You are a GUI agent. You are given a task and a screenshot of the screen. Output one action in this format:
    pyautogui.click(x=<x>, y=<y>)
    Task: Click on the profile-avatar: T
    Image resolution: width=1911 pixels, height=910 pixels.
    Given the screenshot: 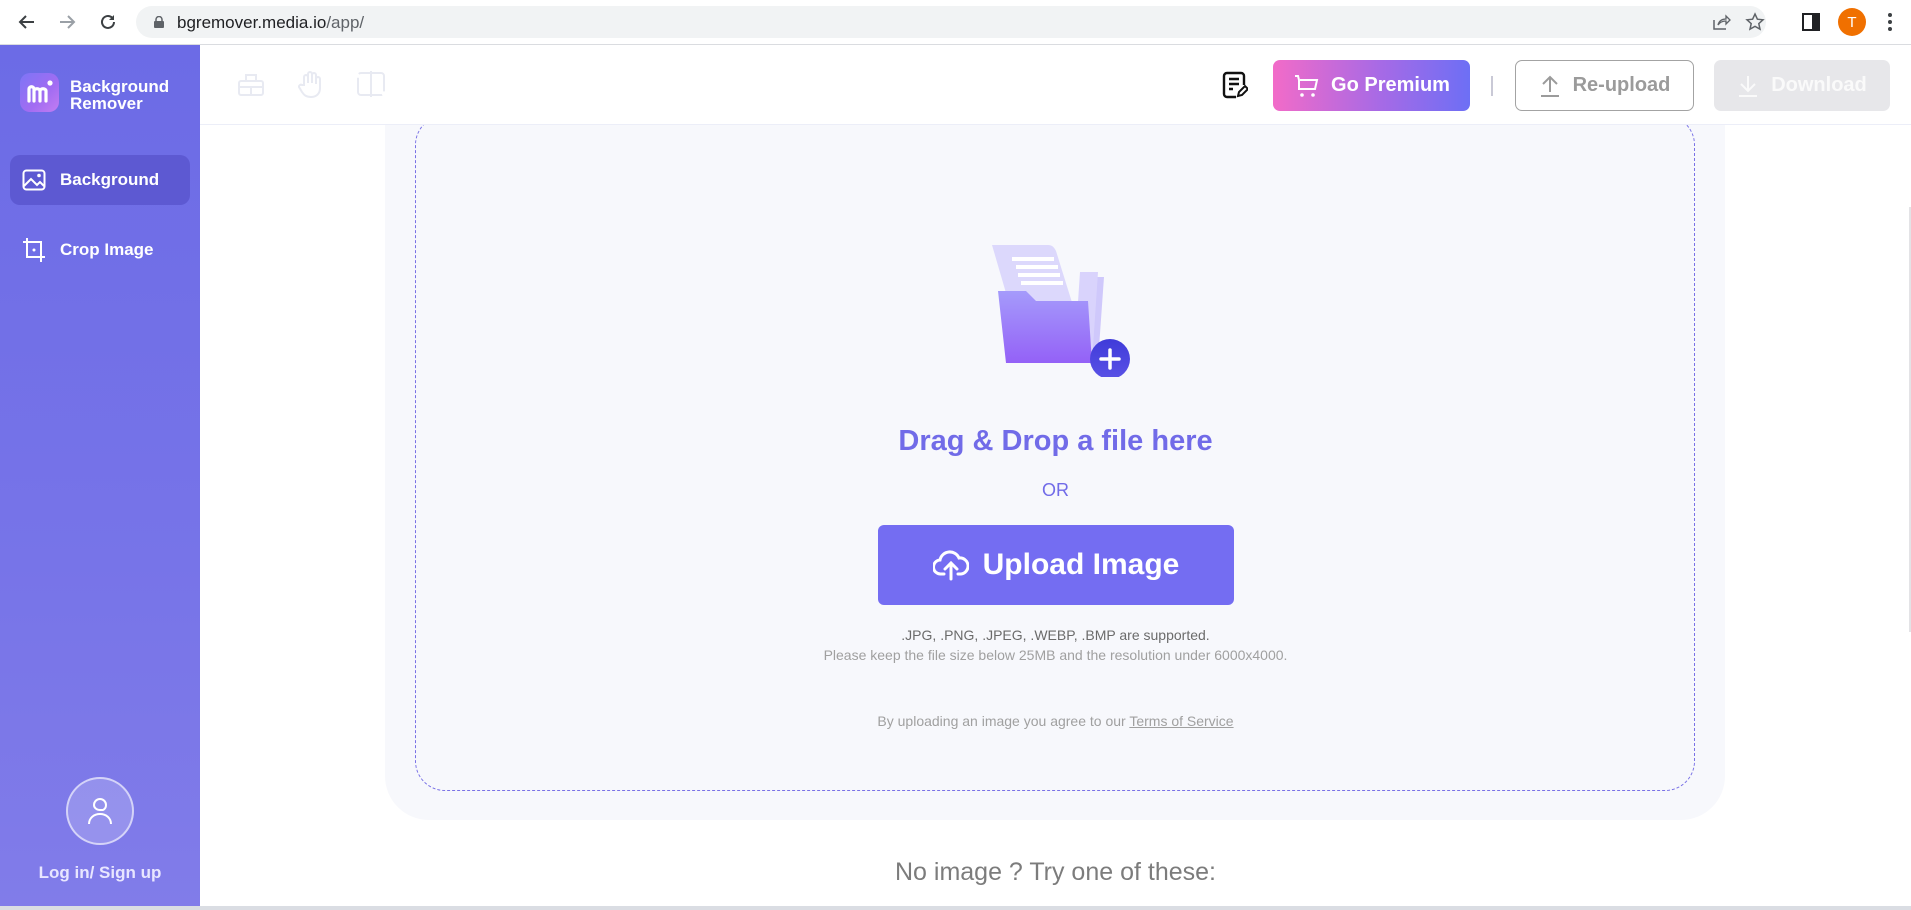 What is the action you would take?
    pyautogui.click(x=1852, y=22)
    